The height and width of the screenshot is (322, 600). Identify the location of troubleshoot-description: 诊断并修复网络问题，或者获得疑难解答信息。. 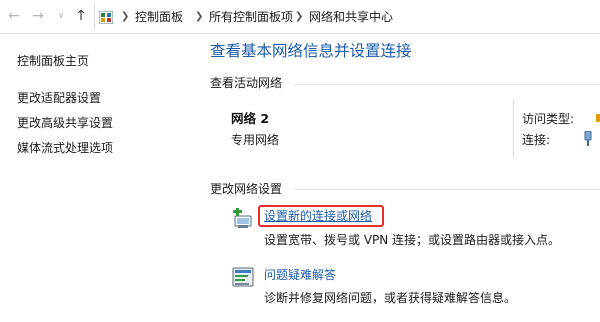
(390, 298).